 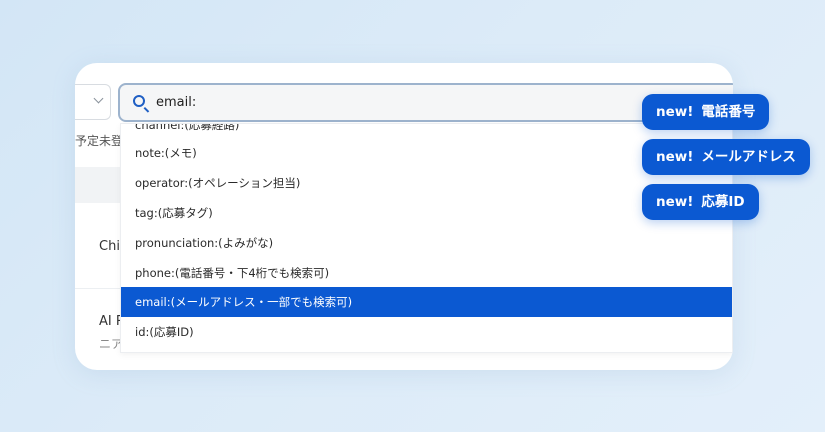 What do you see at coordinates (728, 112) in the screenshot?
I see `badge-label: 電話番号` at bounding box center [728, 112].